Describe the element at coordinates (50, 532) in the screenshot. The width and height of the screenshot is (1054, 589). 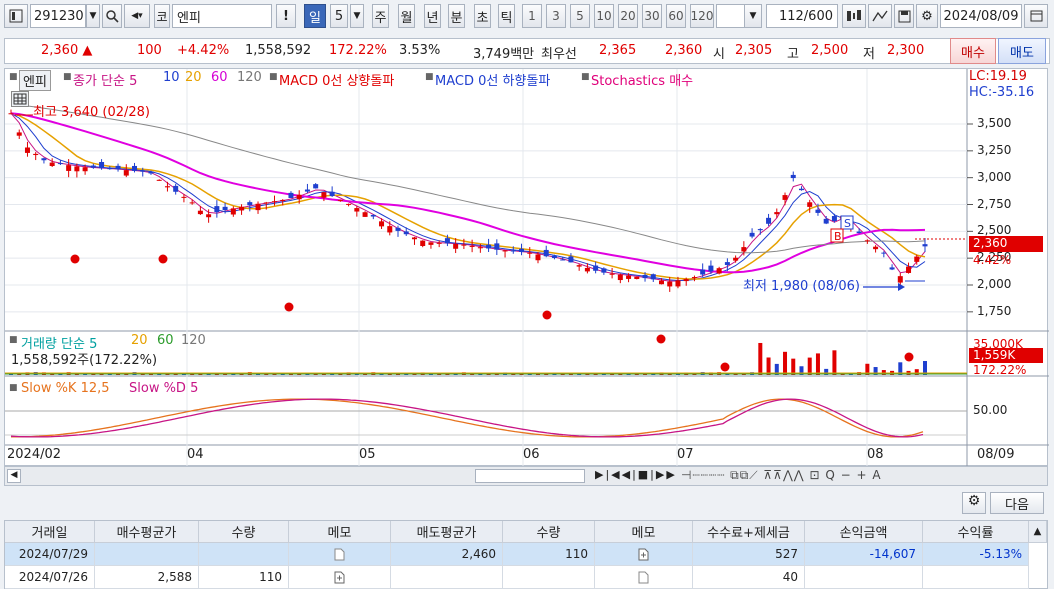
I see `col-header-date: 거래일` at that location.